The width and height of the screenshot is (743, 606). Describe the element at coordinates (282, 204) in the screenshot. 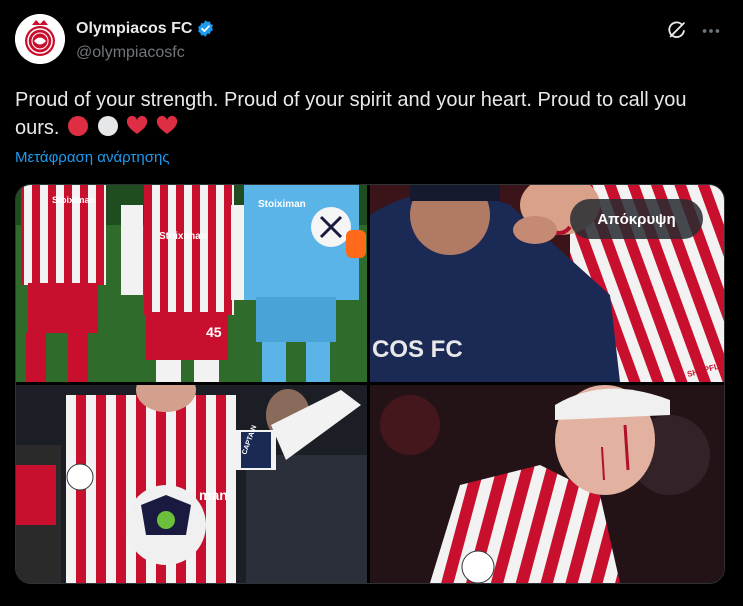

I see `kit-text-stoiximan-3: Stoiximan` at that location.